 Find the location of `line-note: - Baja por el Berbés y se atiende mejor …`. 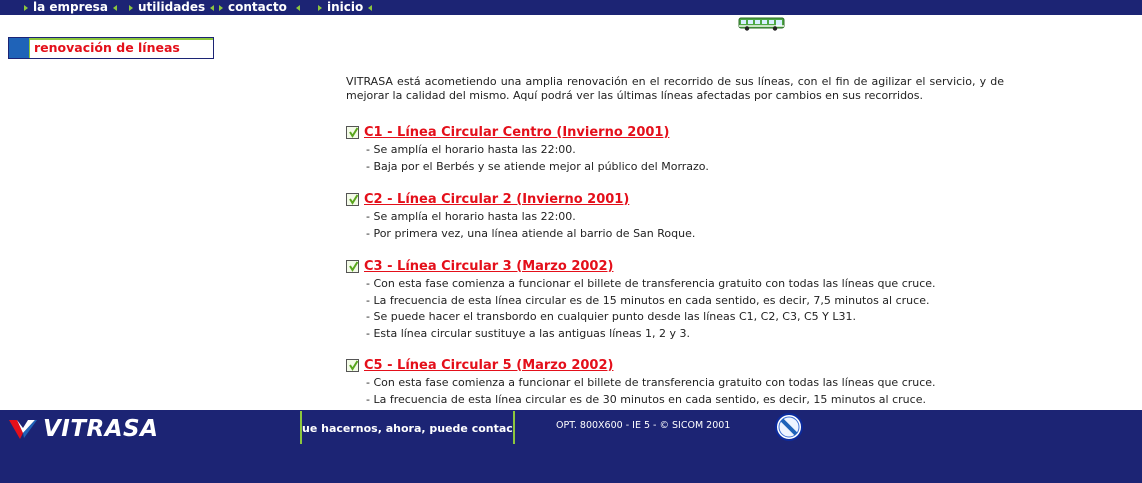

line-note: - Baja por el Berbés y se atiende mejor … is located at coordinates (537, 166).